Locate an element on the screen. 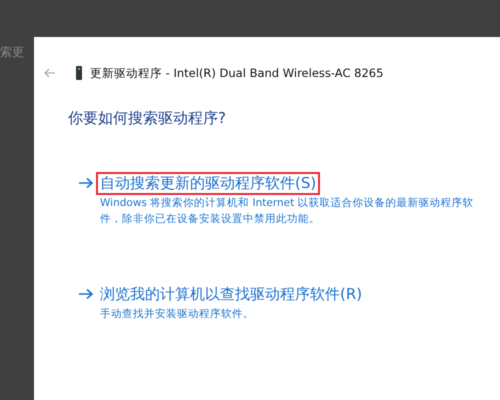 This screenshot has height=400, width=500. back-arrow-icon is located at coordinates (50, 73).